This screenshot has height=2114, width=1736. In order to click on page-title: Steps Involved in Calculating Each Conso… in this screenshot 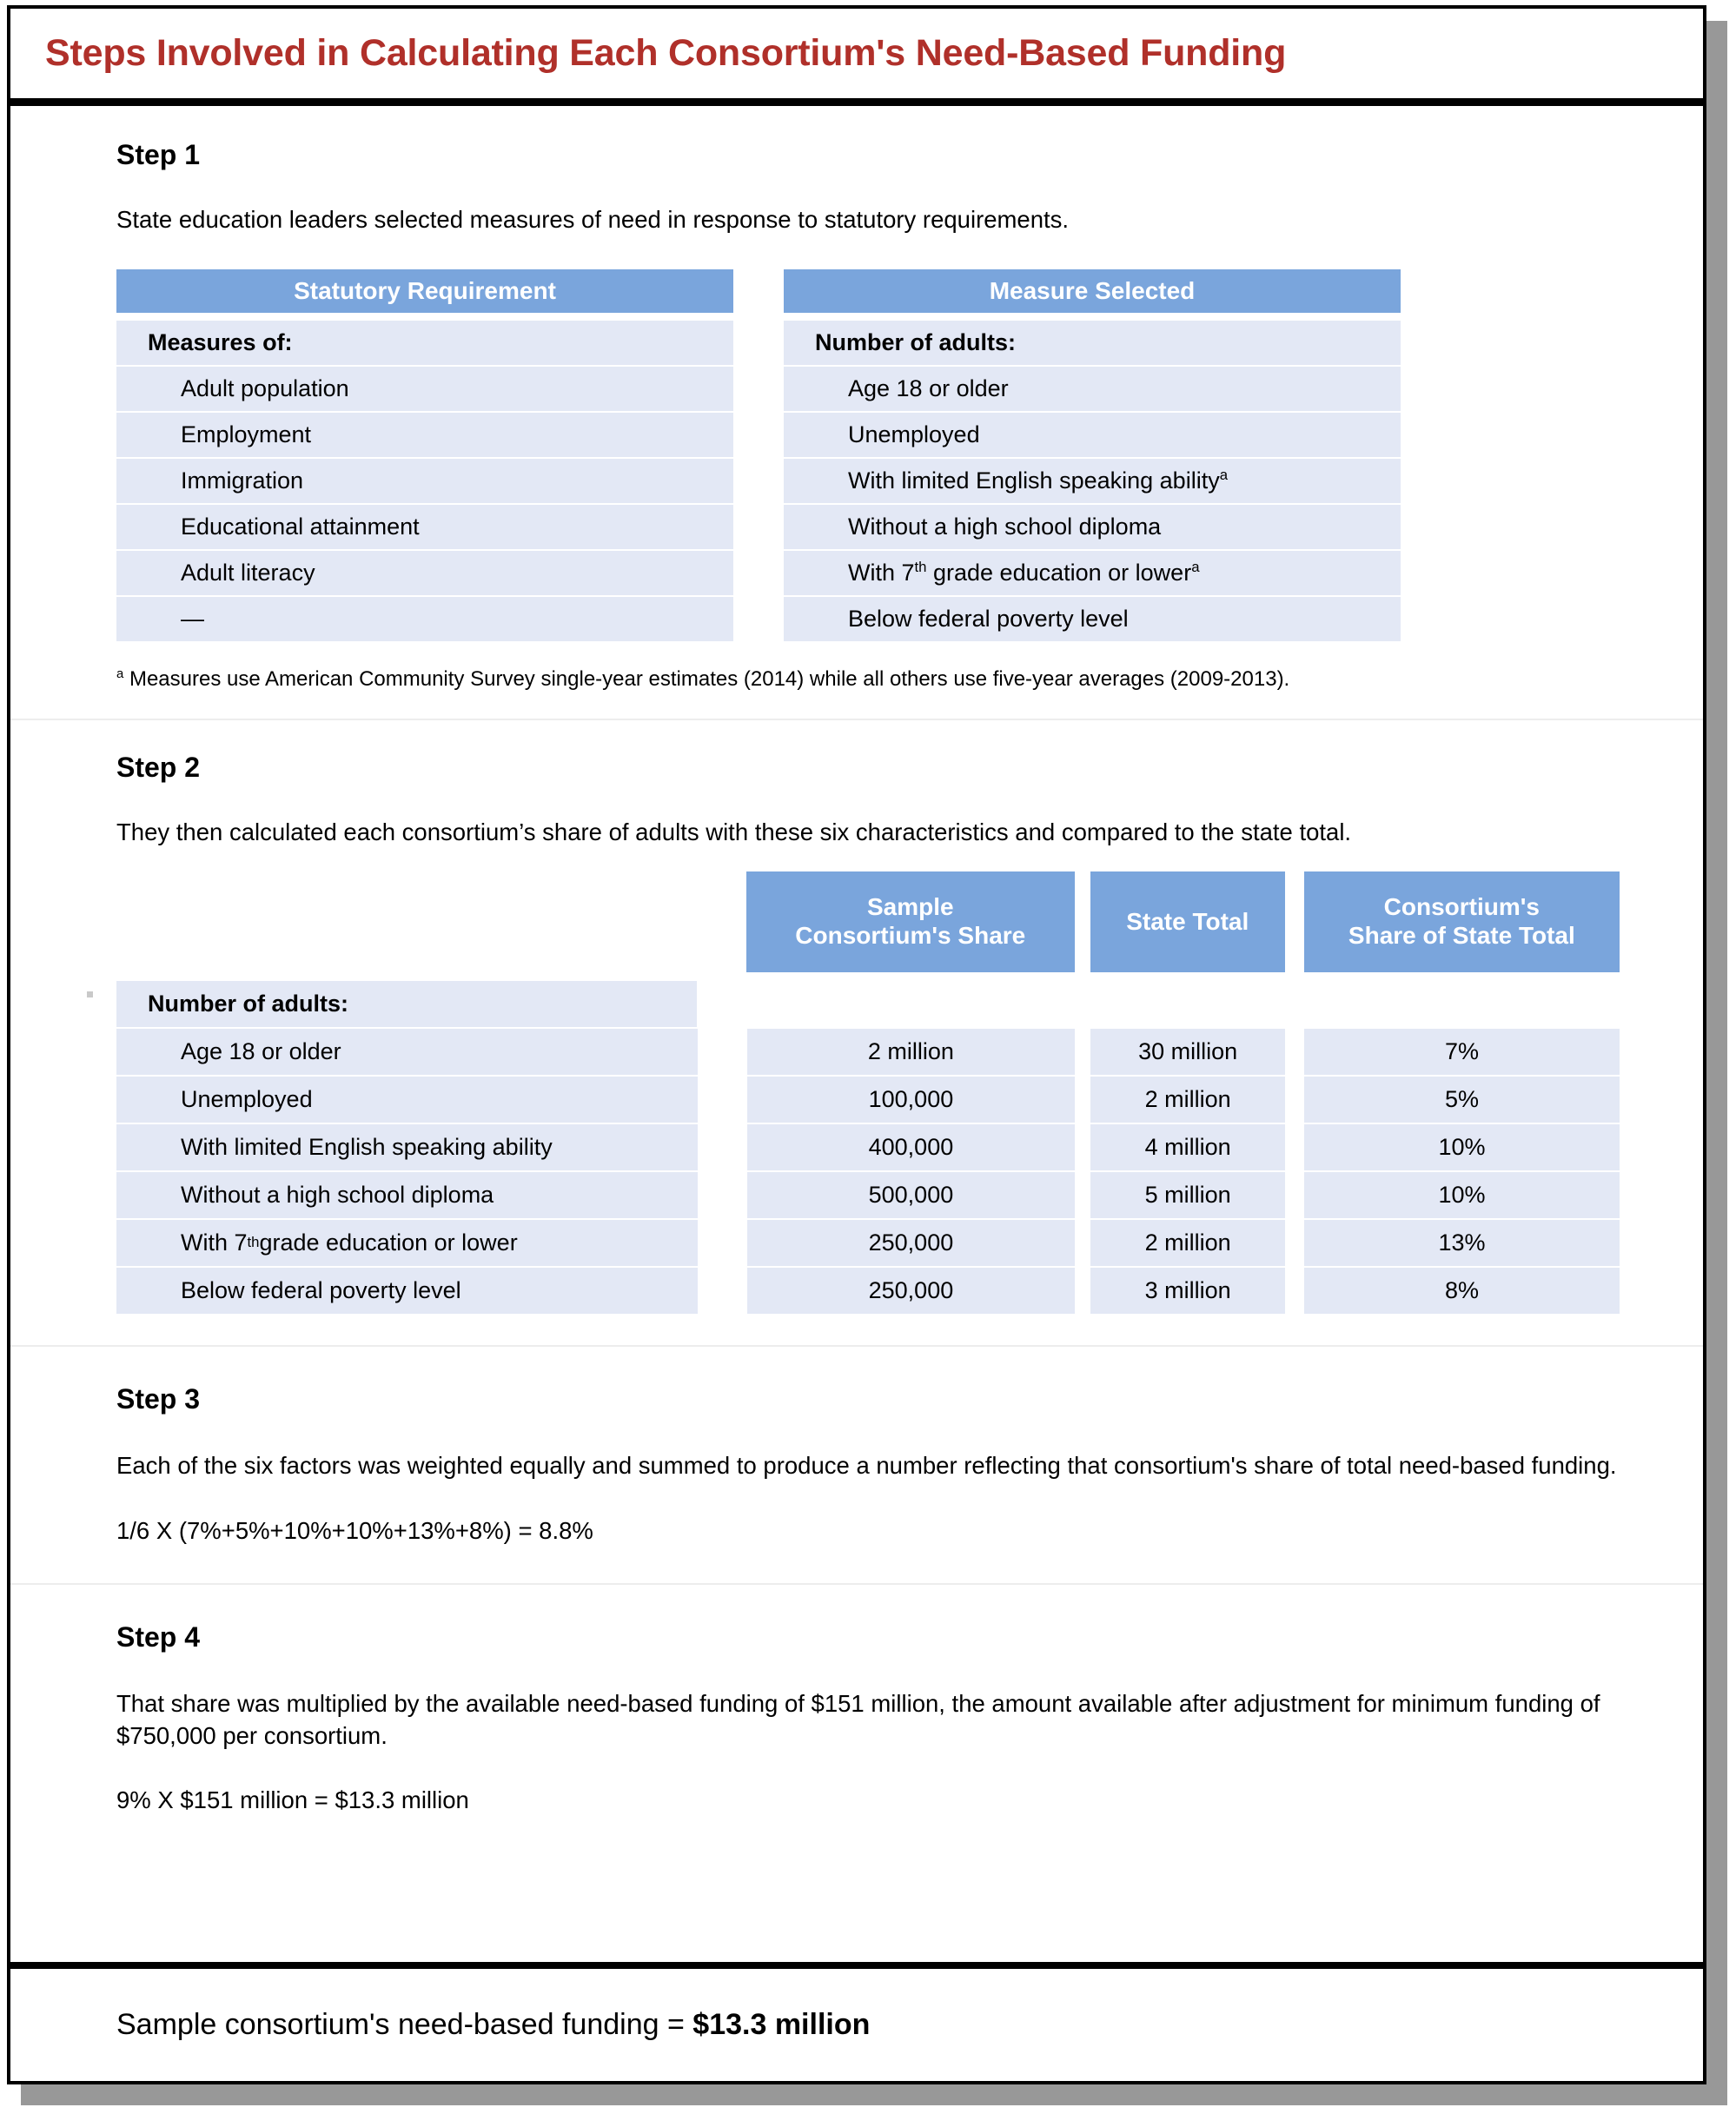, I will do `click(666, 52)`.